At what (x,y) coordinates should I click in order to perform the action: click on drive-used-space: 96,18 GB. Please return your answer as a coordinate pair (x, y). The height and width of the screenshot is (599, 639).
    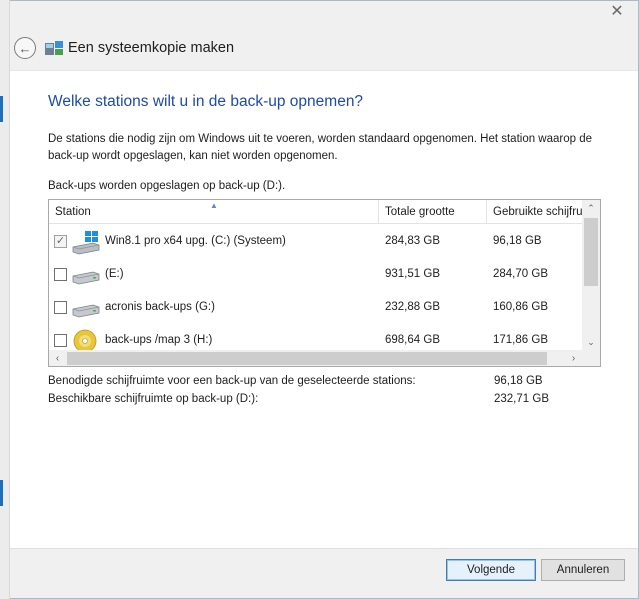
    Looking at the image, I should click on (517, 241).